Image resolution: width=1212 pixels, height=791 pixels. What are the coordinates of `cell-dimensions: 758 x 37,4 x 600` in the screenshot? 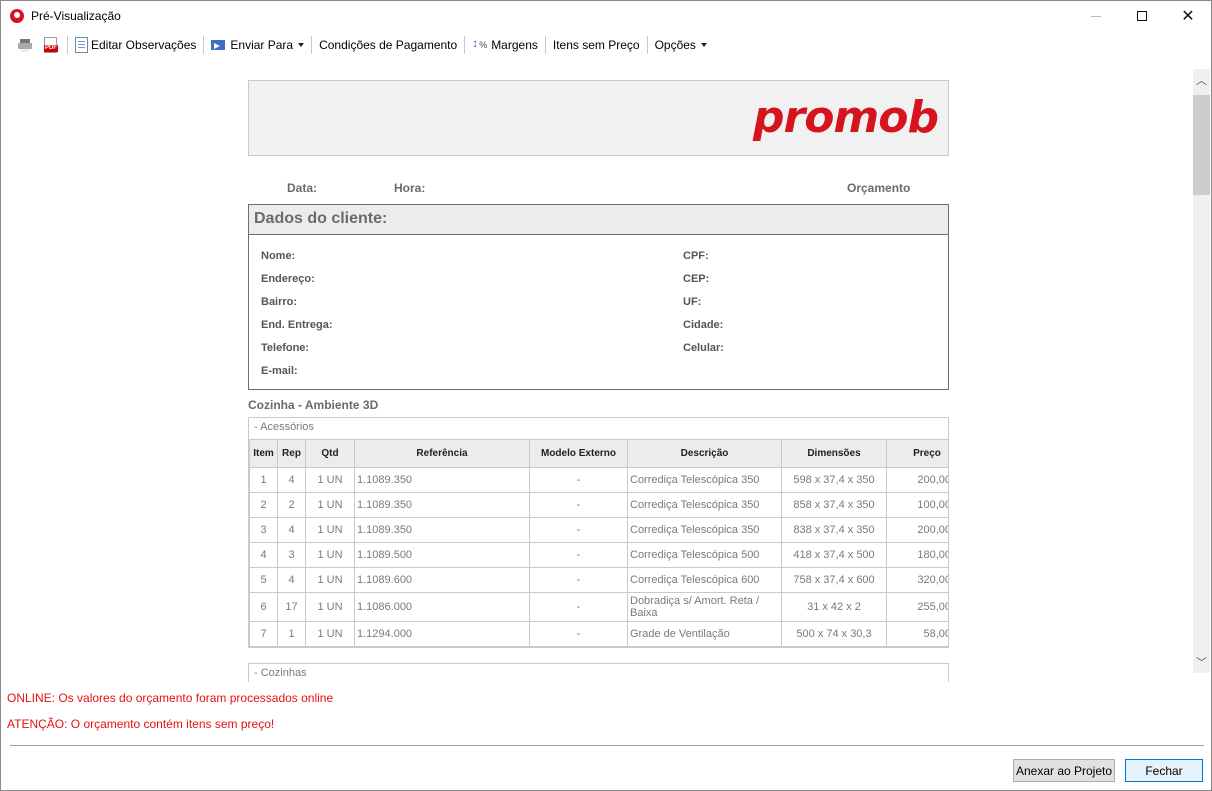 It's located at (834, 580).